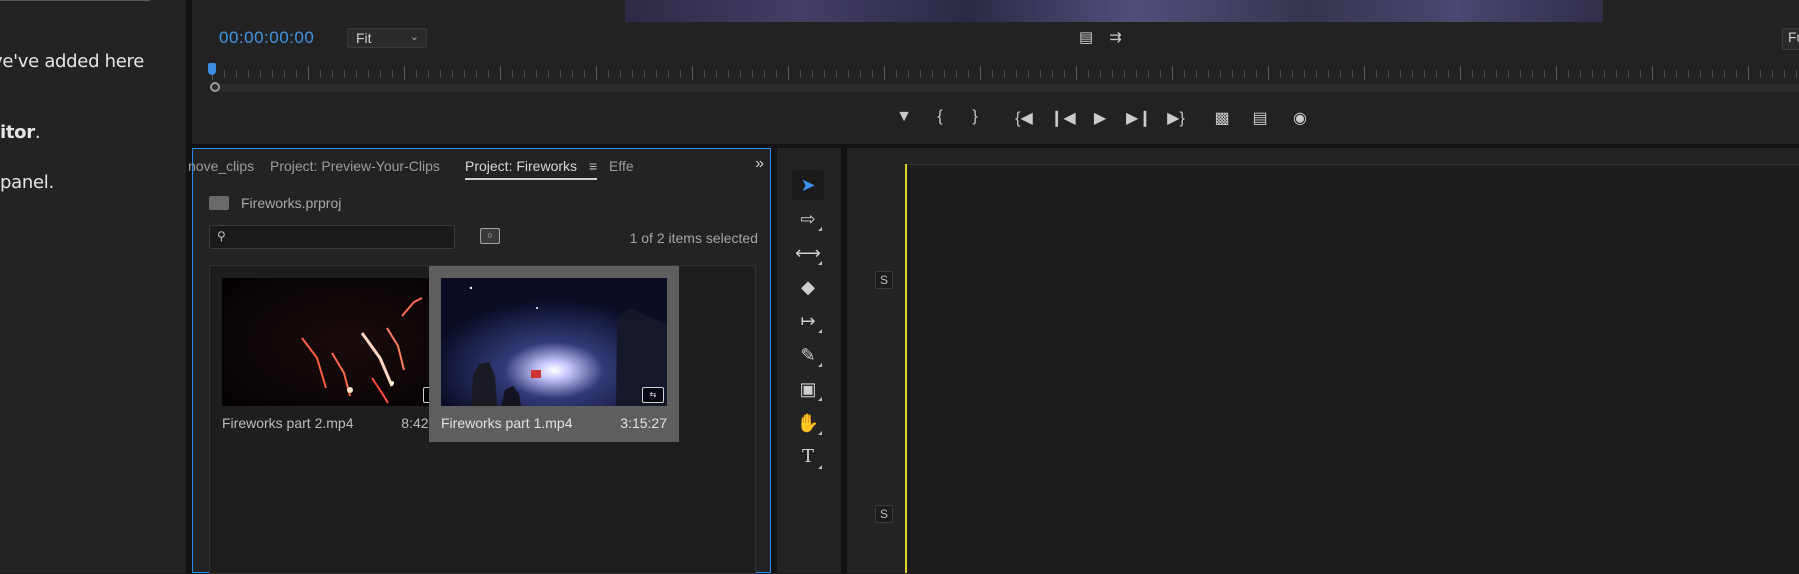 This screenshot has height=574, width=1799. I want to click on chevron-down-icon: ⌄, so click(414, 37).